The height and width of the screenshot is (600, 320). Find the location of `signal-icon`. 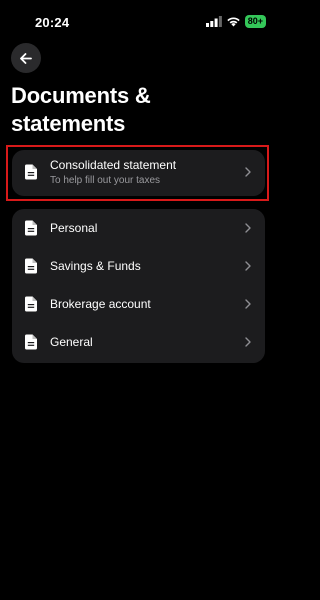

signal-icon is located at coordinates (213, 21).